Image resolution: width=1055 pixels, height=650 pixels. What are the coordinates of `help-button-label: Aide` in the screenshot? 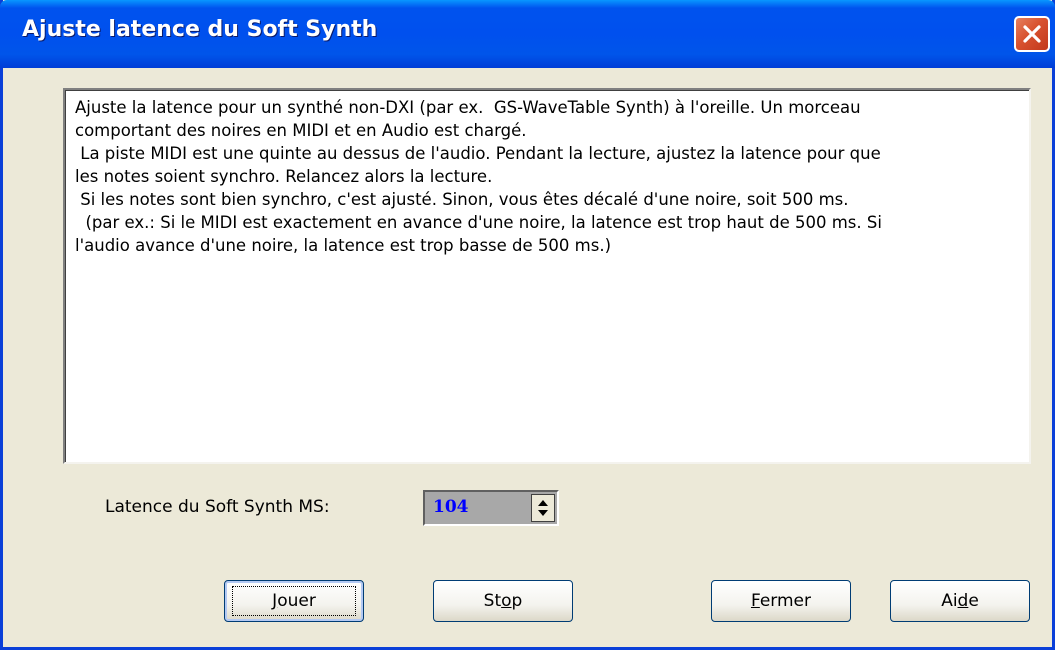 It's located at (960, 601).